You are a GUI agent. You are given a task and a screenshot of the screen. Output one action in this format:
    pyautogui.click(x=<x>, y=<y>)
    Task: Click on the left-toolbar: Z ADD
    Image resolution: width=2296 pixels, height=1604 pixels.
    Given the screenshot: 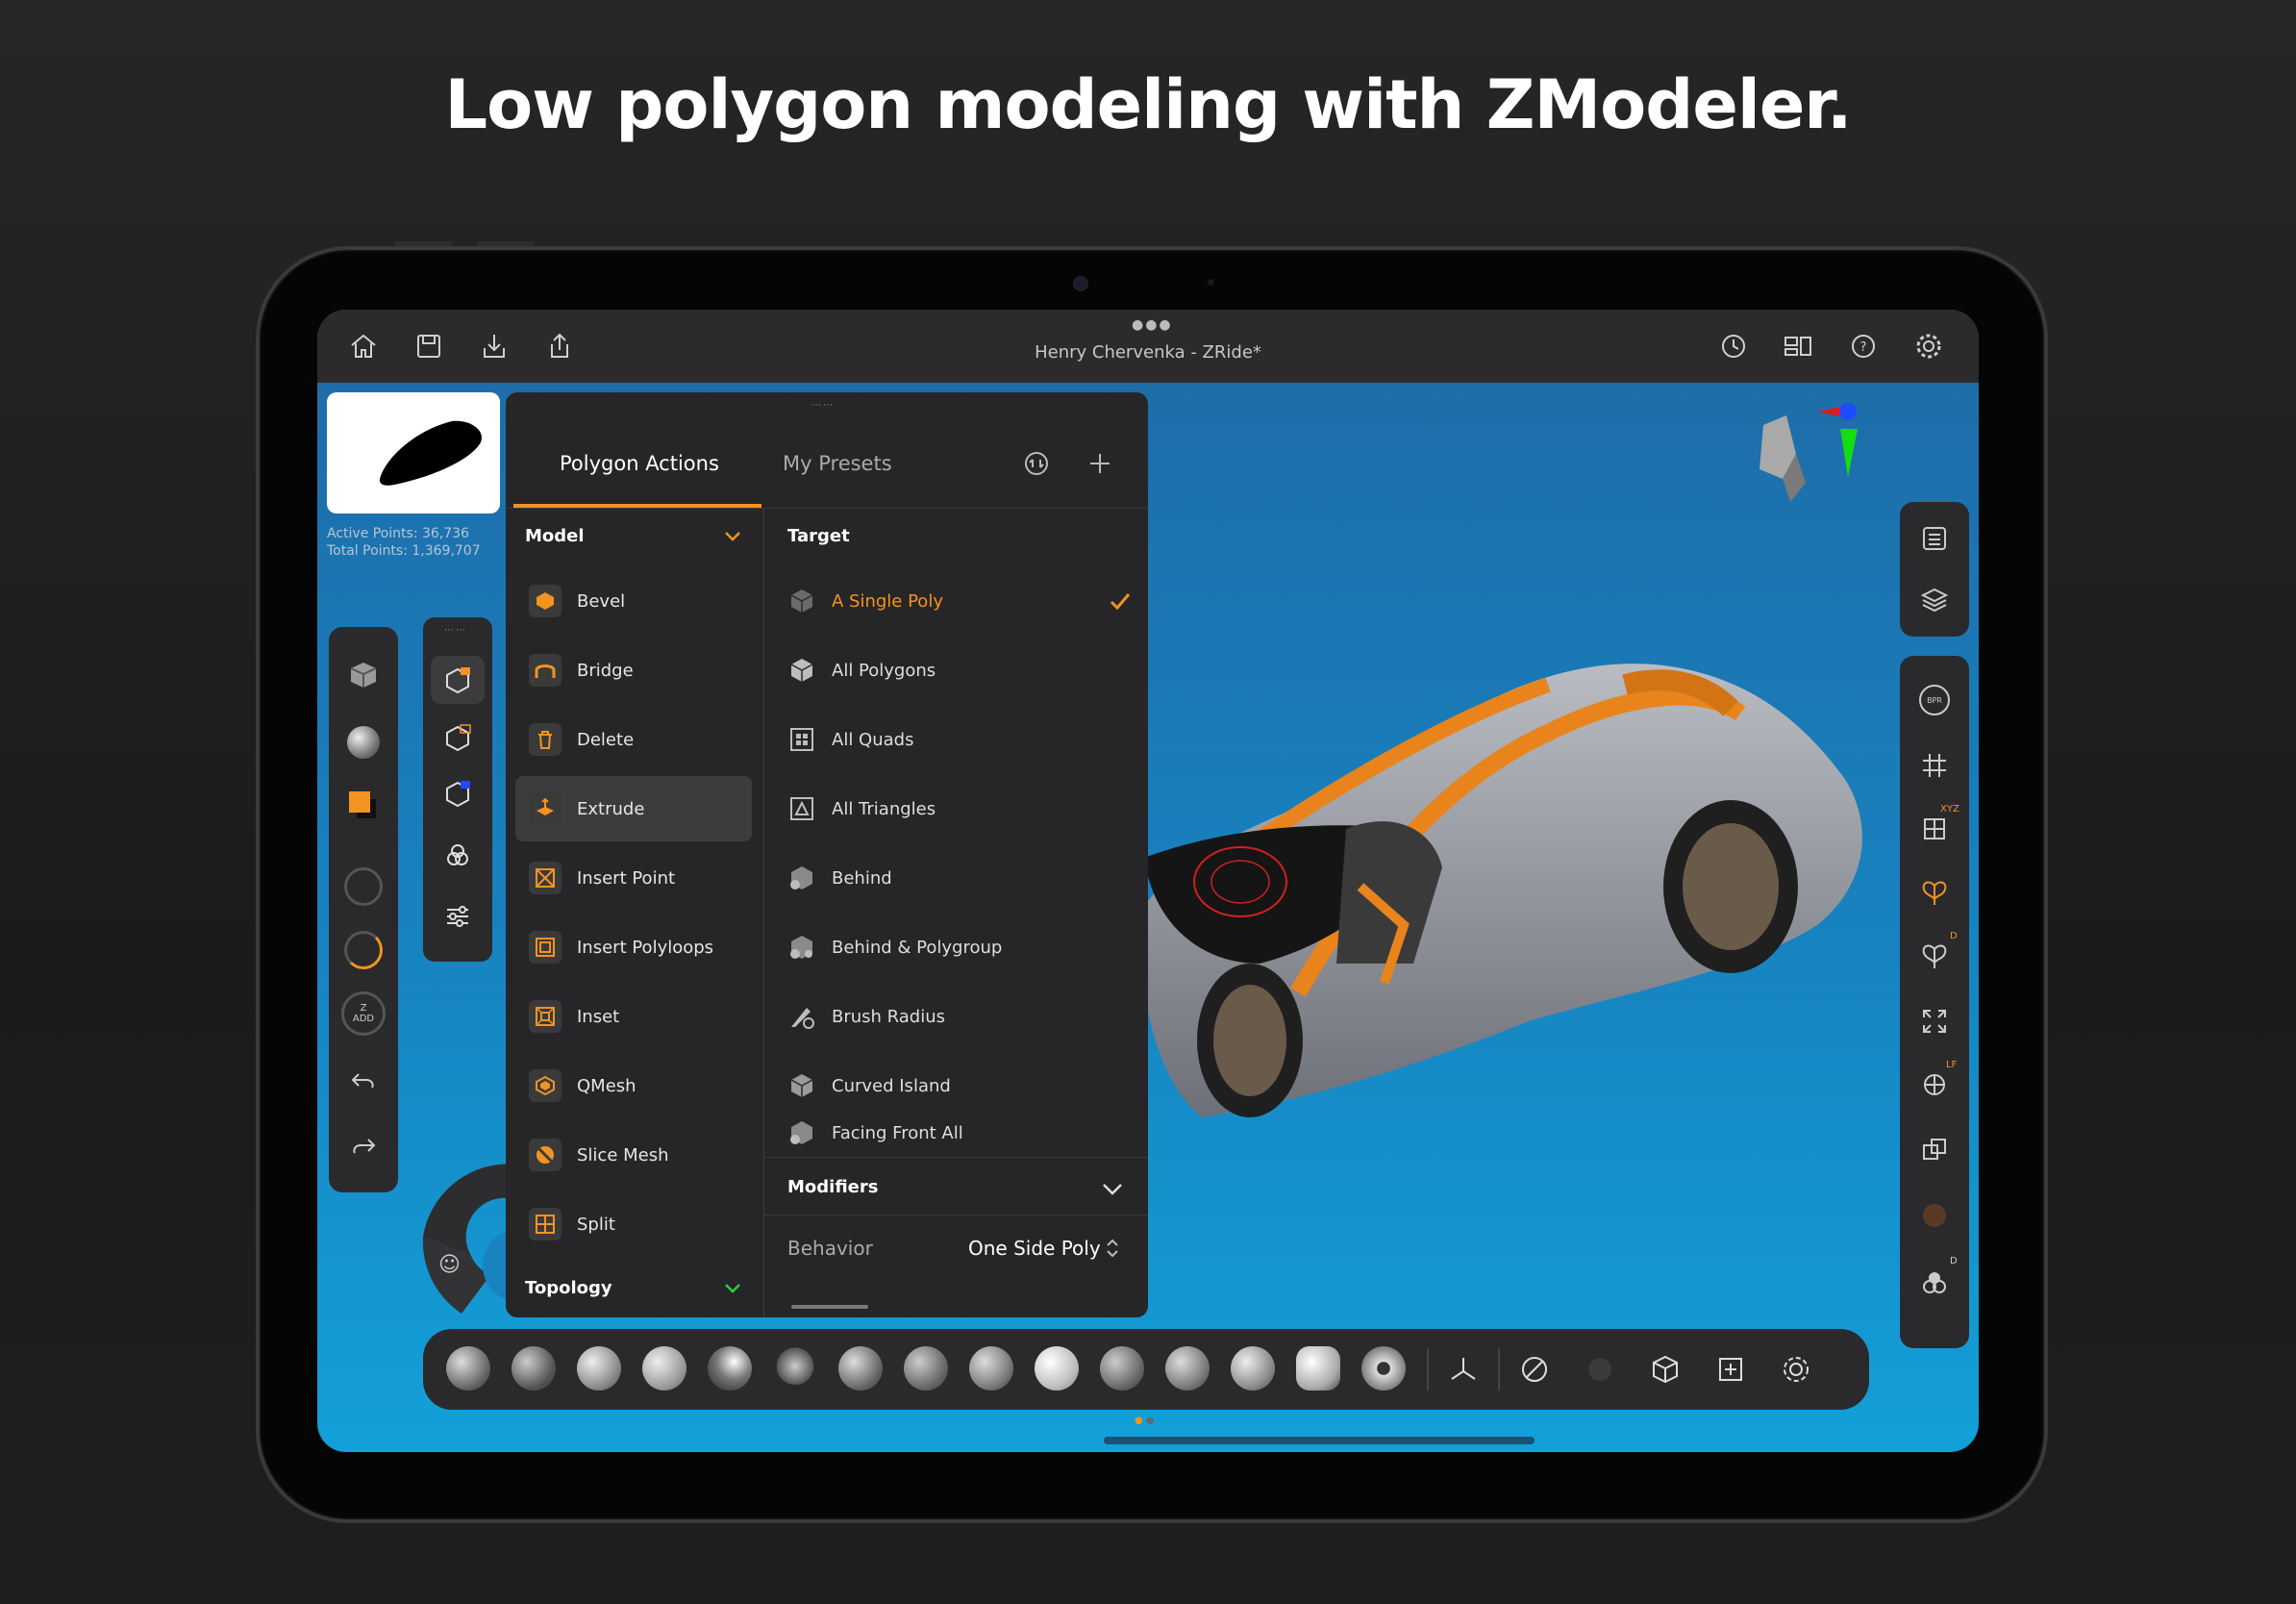 What is the action you would take?
    pyautogui.click(x=363, y=909)
    